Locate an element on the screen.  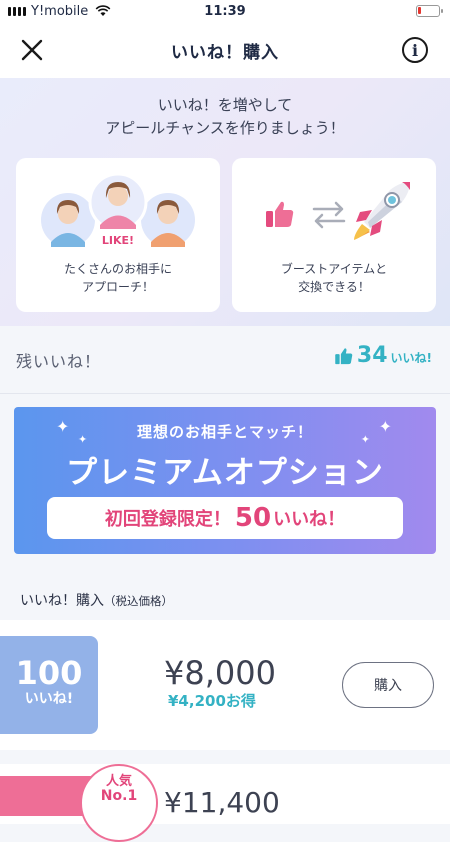
offer-suffix: いいね！ is located at coordinates (309, 519).